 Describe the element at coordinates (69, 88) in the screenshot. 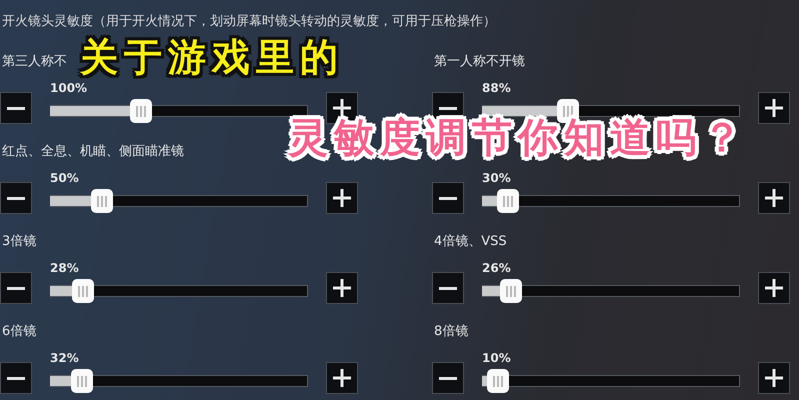

I see `slider-value: 100%` at that location.